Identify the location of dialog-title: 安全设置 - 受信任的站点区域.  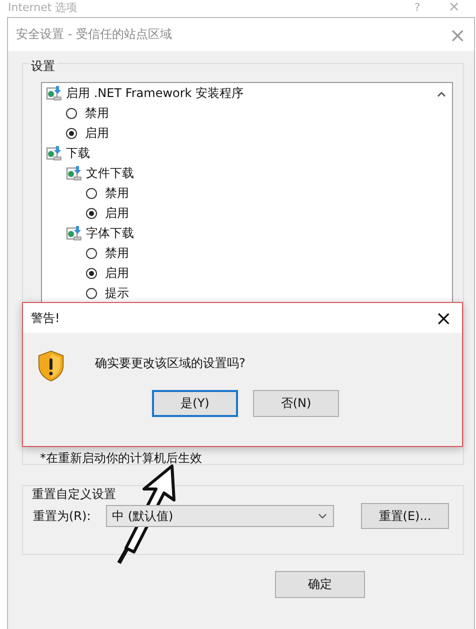
(94, 34).